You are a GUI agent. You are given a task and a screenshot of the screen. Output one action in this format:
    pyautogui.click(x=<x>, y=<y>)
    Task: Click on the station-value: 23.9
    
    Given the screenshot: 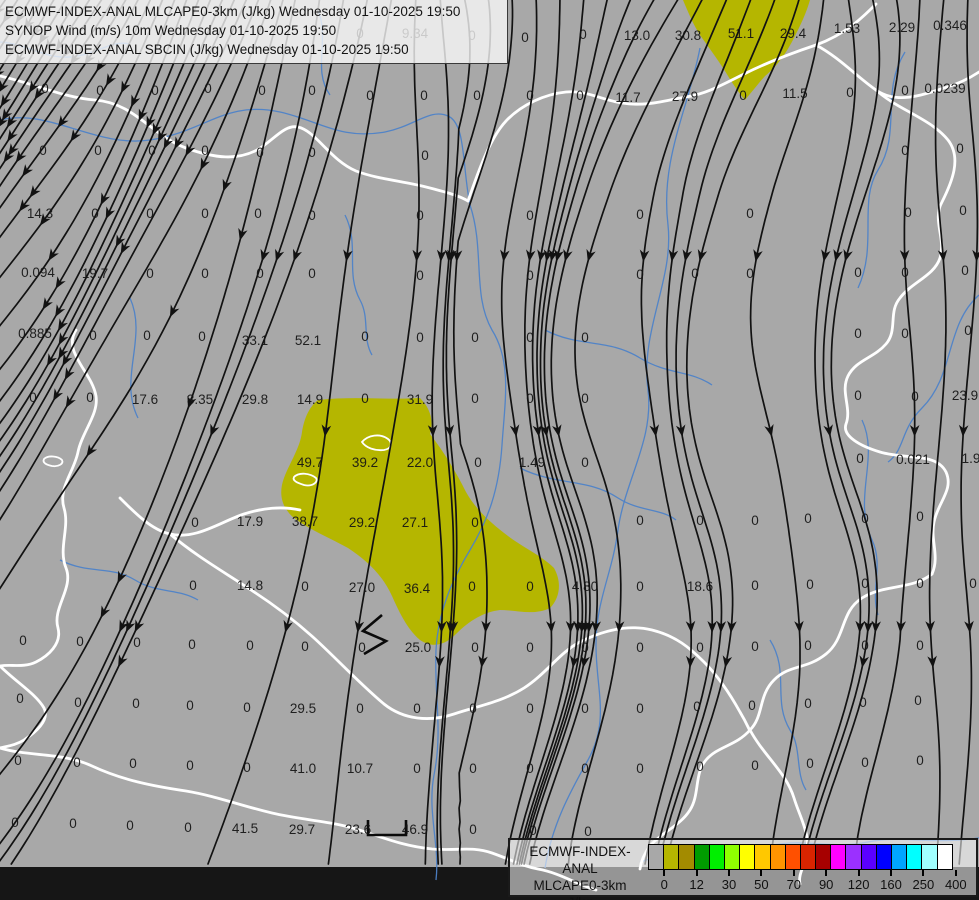 What is the action you would take?
    pyautogui.click(x=965, y=395)
    